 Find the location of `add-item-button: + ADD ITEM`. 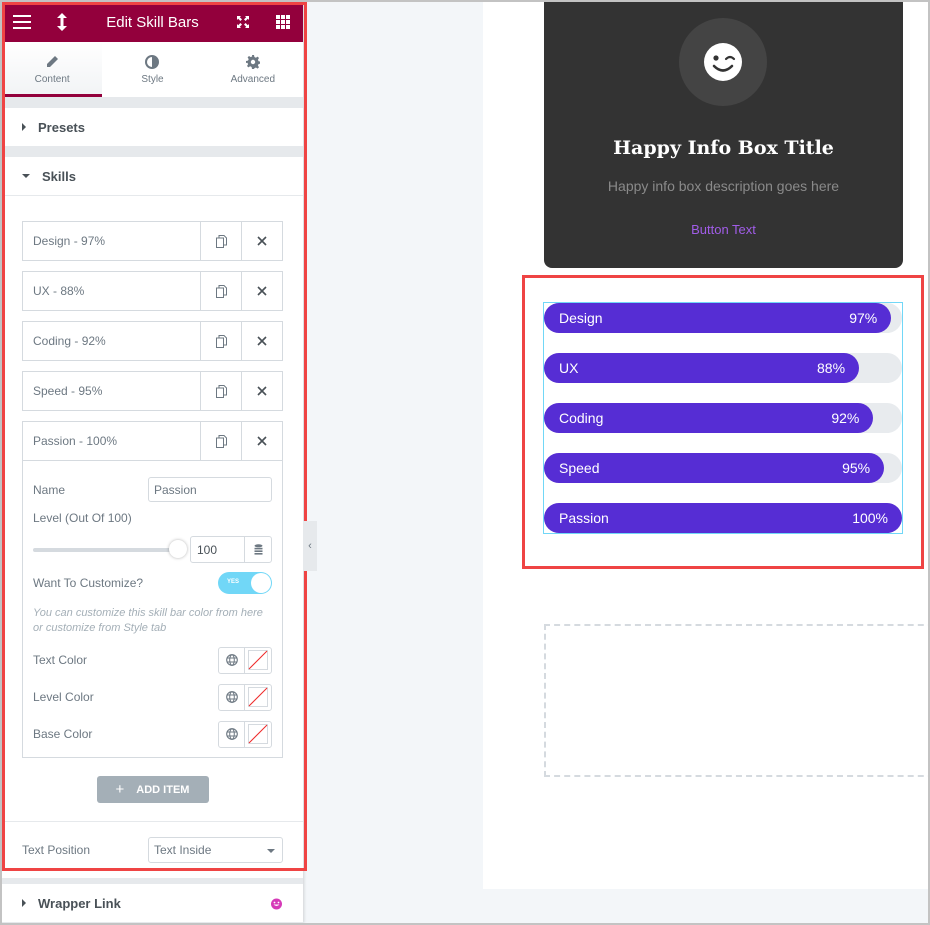

add-item-button: + ADD ITEM is located at coordinates (152, 789).